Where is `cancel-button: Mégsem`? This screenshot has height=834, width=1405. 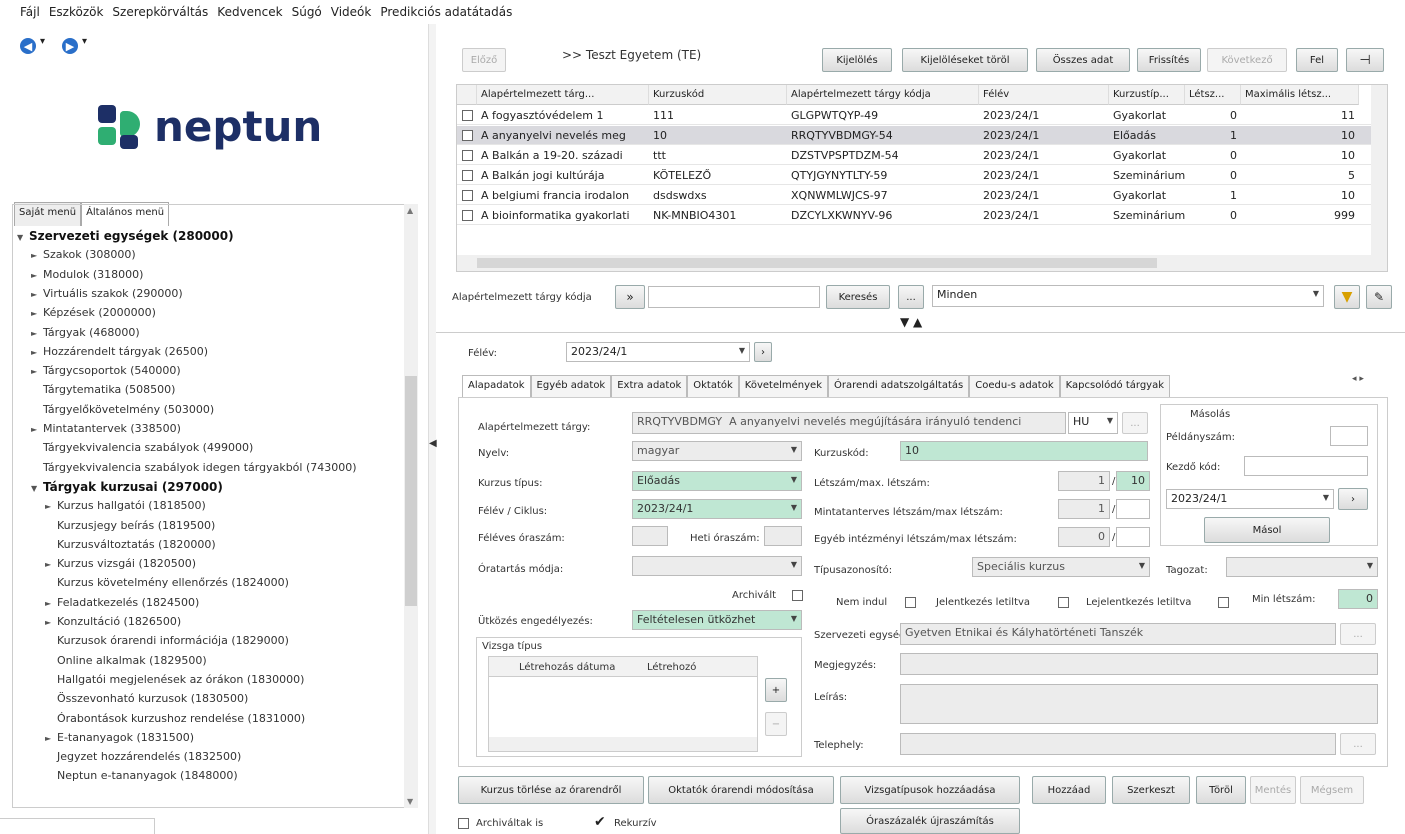 cancel-button: Mégsem is located at coordinates (1332, 790).